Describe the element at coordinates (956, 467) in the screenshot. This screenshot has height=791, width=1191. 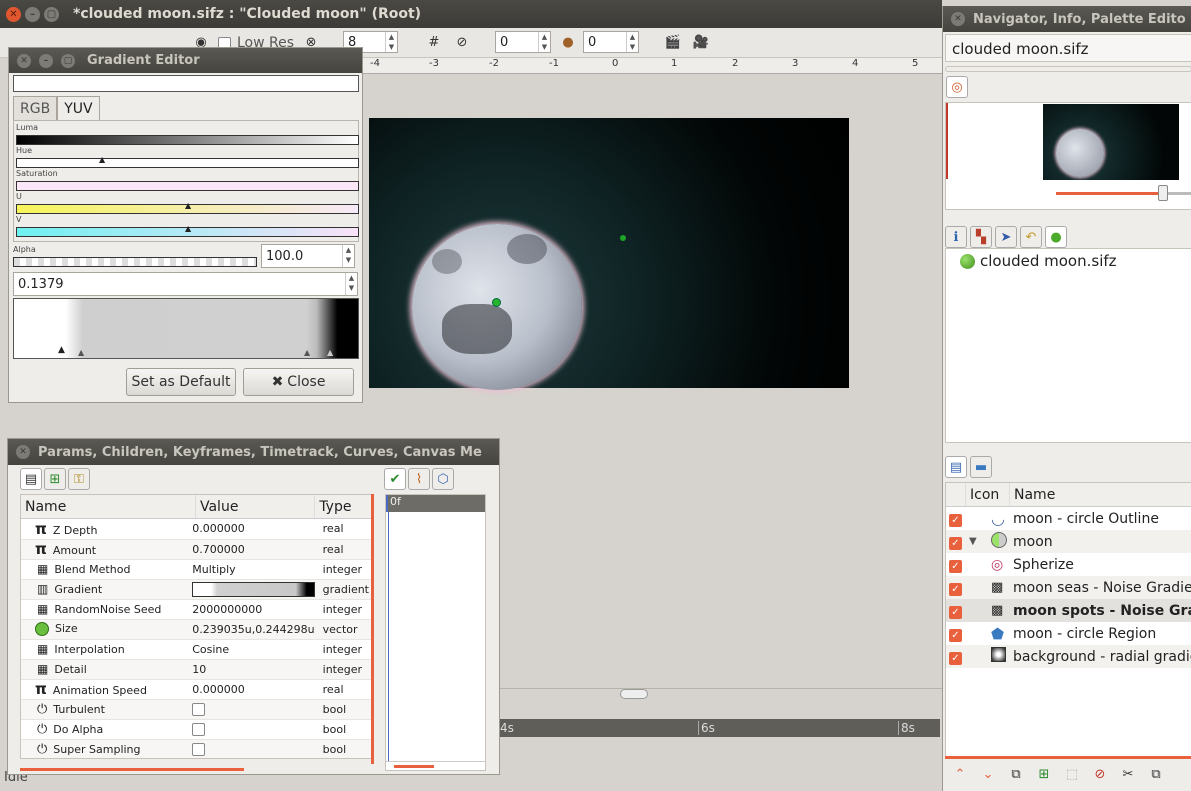
I see `layers-tab-icon: ▤` at that location.